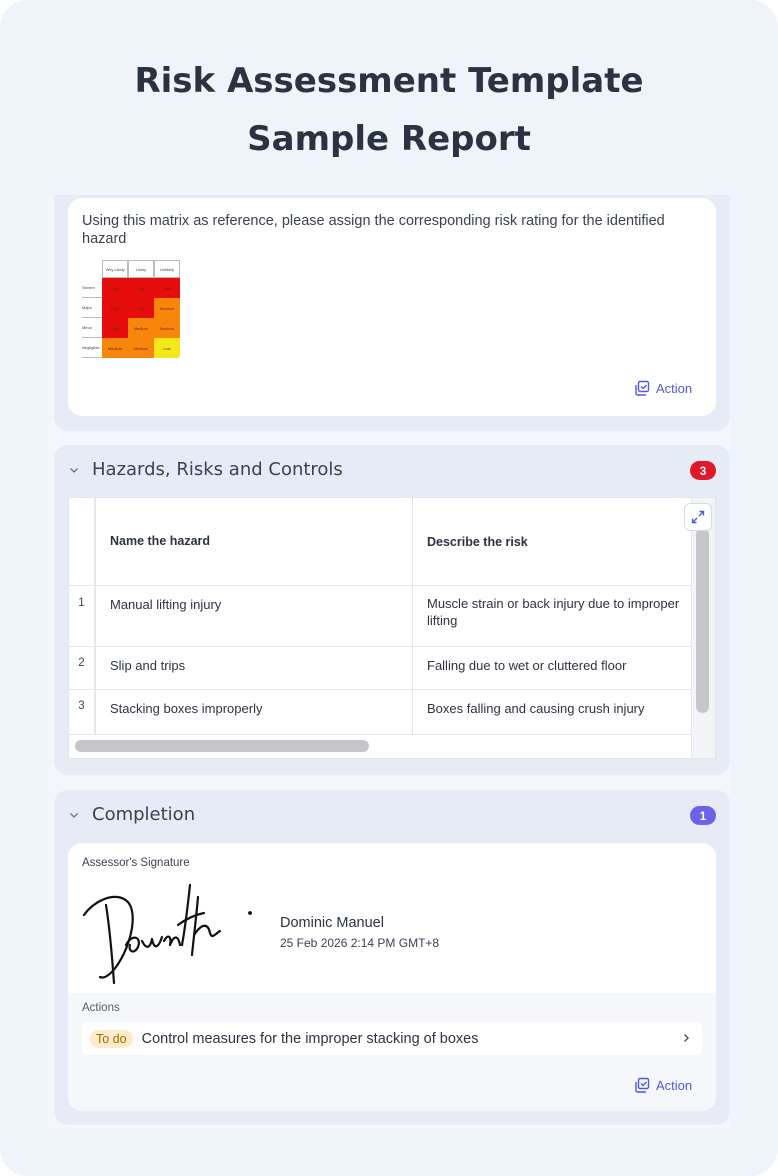  What do you see at coordinates (92, 308) in the screenshot?
I see `matrix-row-header: Major` at bounding box center [92, 308].